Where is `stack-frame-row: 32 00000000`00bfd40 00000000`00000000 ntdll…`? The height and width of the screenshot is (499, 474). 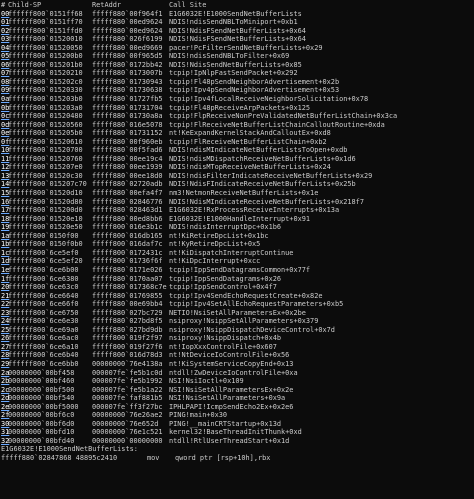
stack-frame-row: 32 00000000`00bfd40 00000000`00000000 ntdll… is located at coordinates (237, 441).